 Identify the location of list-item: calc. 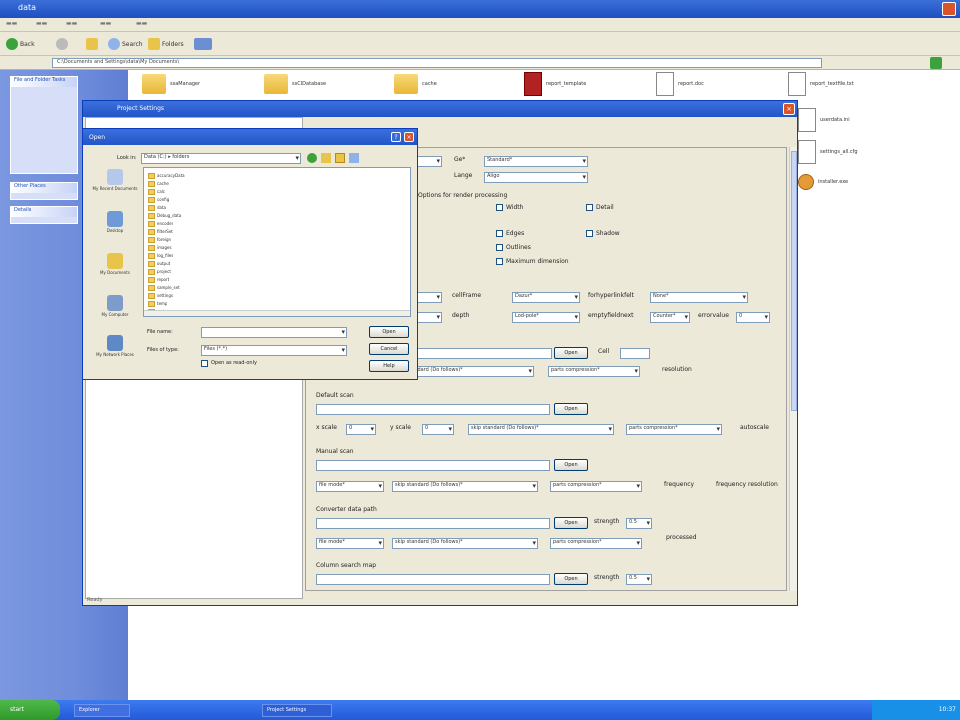
(178, 191).